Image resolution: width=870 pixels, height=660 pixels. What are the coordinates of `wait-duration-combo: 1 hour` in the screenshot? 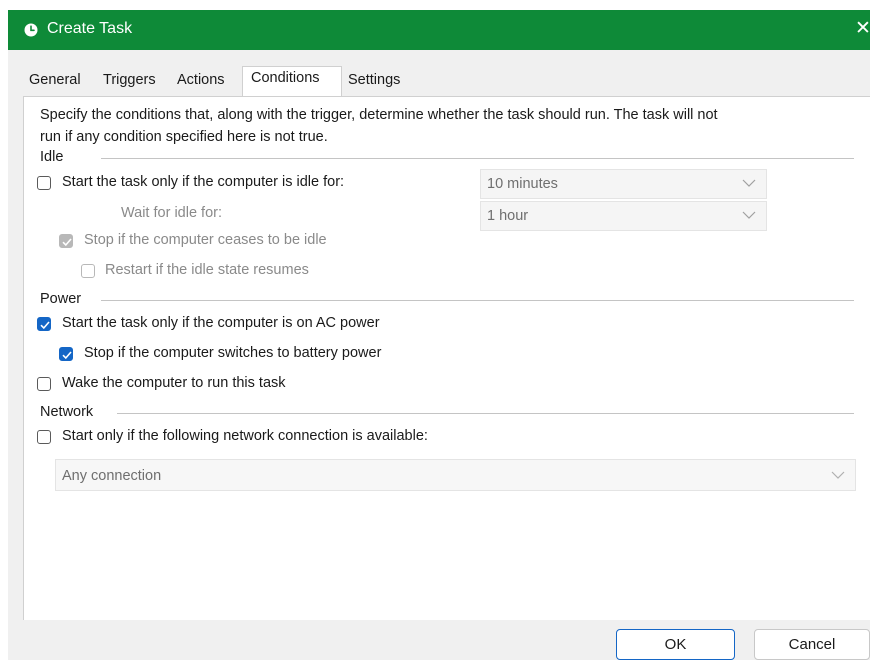 It's located at (623, 216).